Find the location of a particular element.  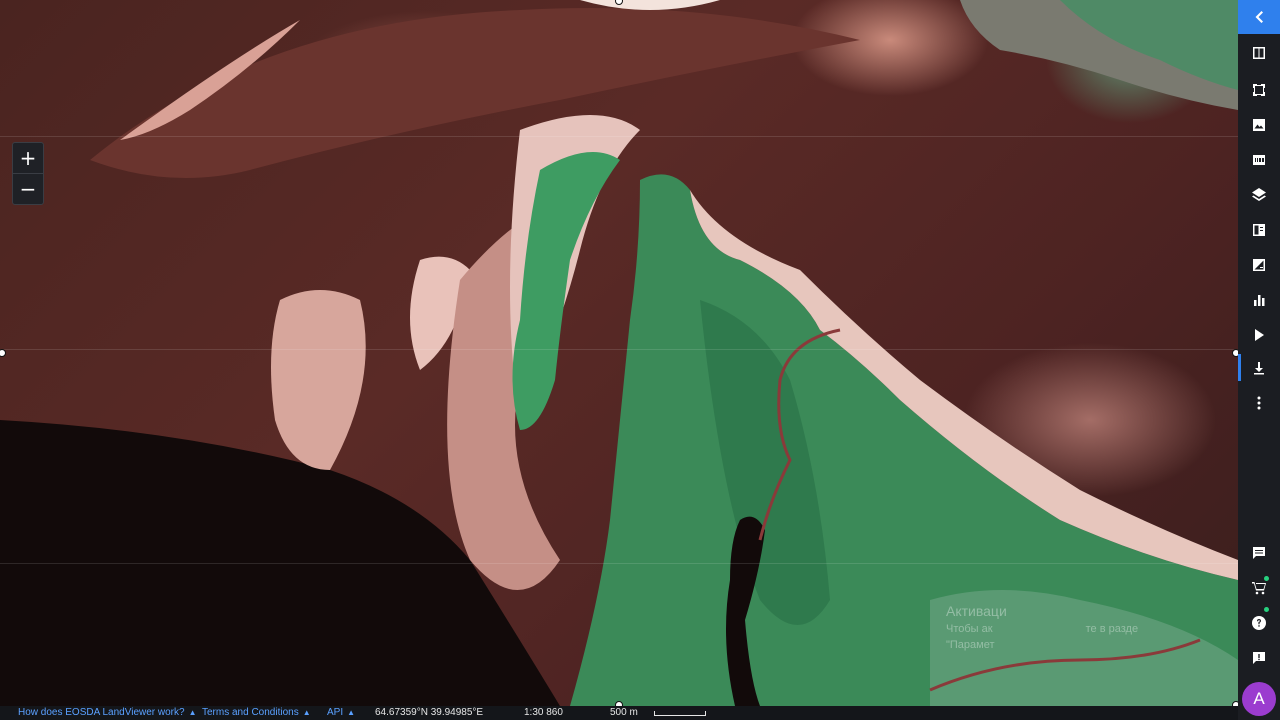

band-combination-button is located at coordinates (1259, 159).